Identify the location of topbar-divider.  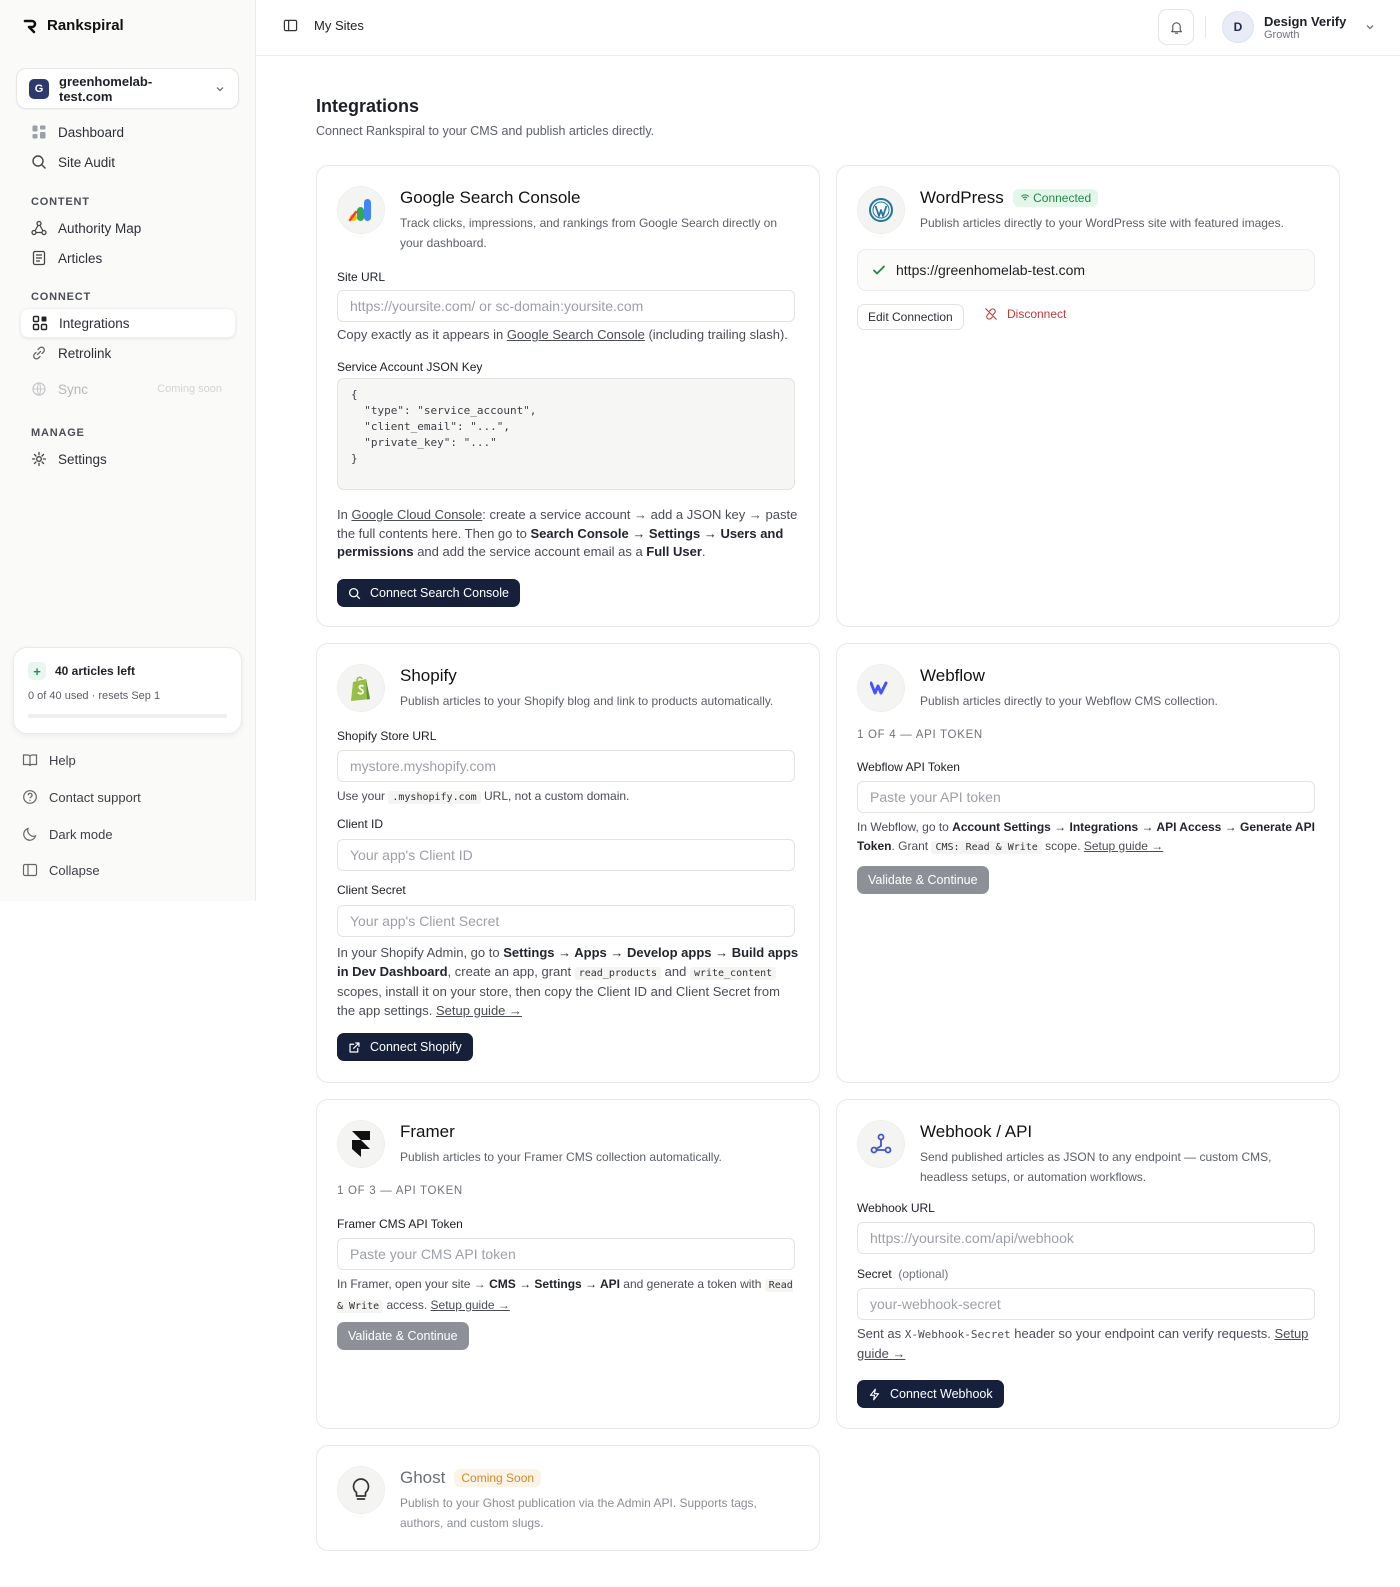
(1205, 27).